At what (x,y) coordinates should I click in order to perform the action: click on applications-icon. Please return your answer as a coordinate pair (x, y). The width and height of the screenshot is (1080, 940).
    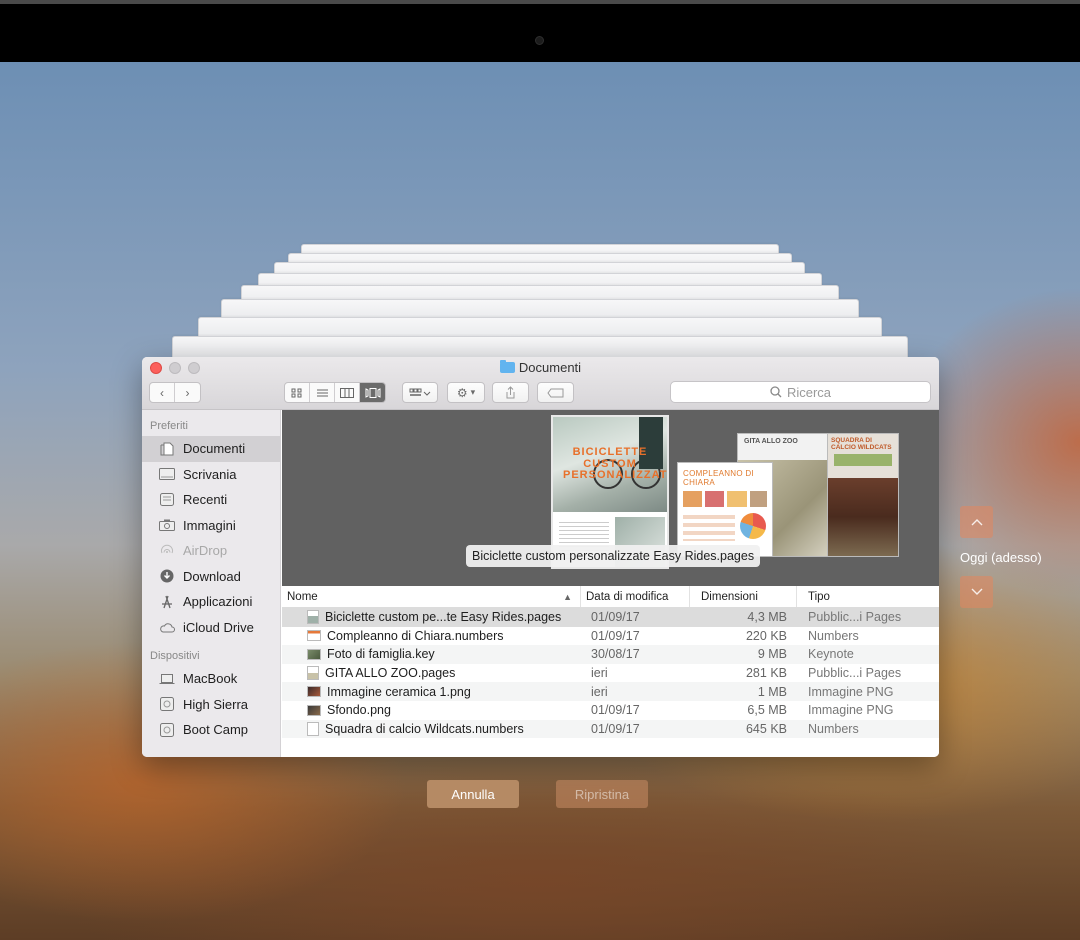
    Looking at the image, I should click on (167, 602).